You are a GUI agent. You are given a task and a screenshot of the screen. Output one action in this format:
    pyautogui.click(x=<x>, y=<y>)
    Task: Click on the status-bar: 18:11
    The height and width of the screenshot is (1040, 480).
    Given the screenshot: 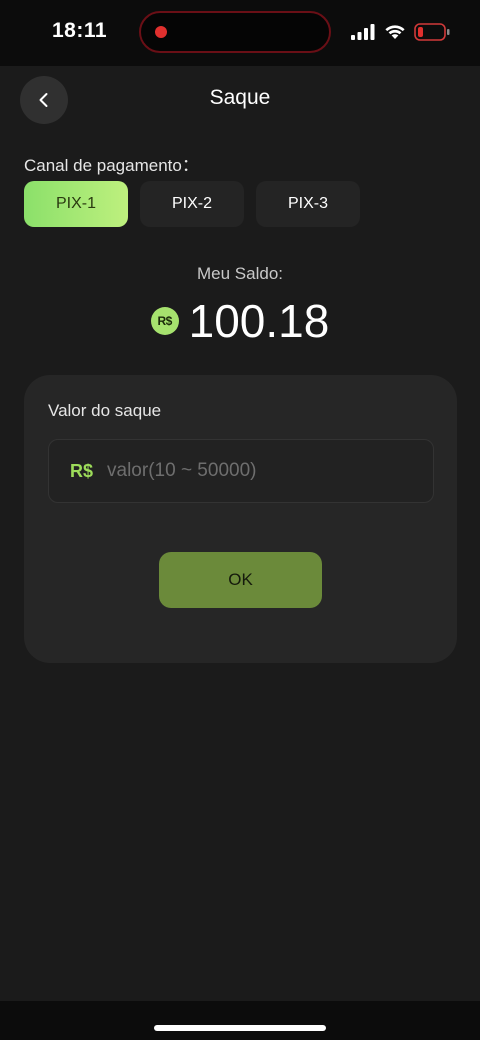 What is the action you would take?
    pyautogui.click(x=240, y=33)
    